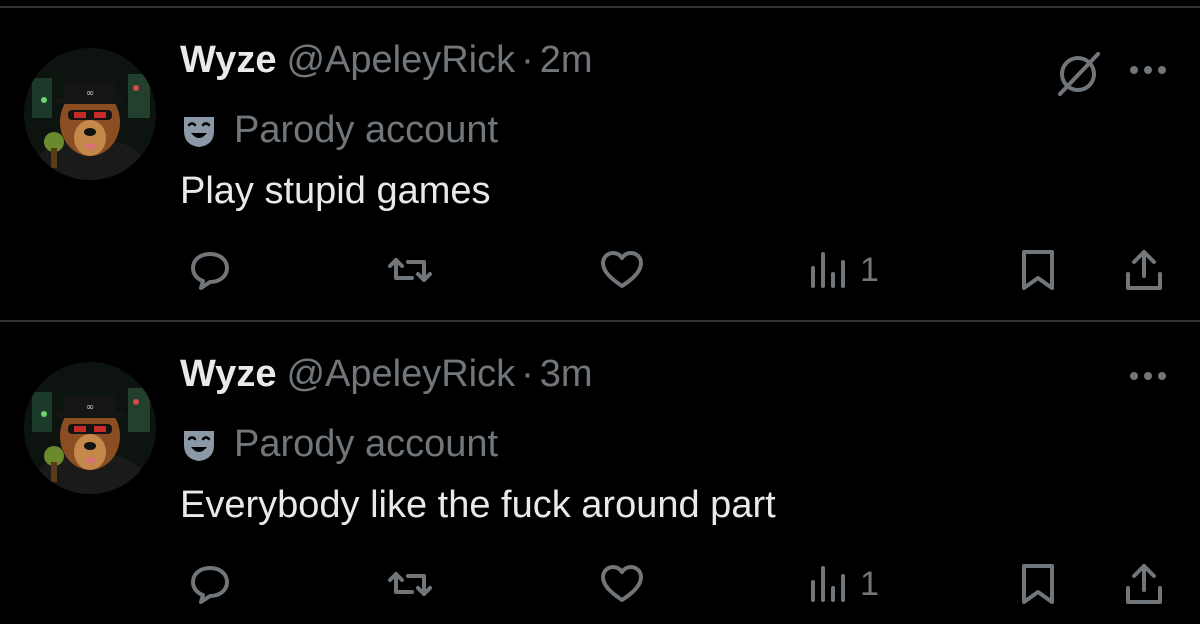 The image size is (1200, 624). Describe the element at coordinates (566, 374) in the screenshot. I see `timestamp: 3m` at that location.